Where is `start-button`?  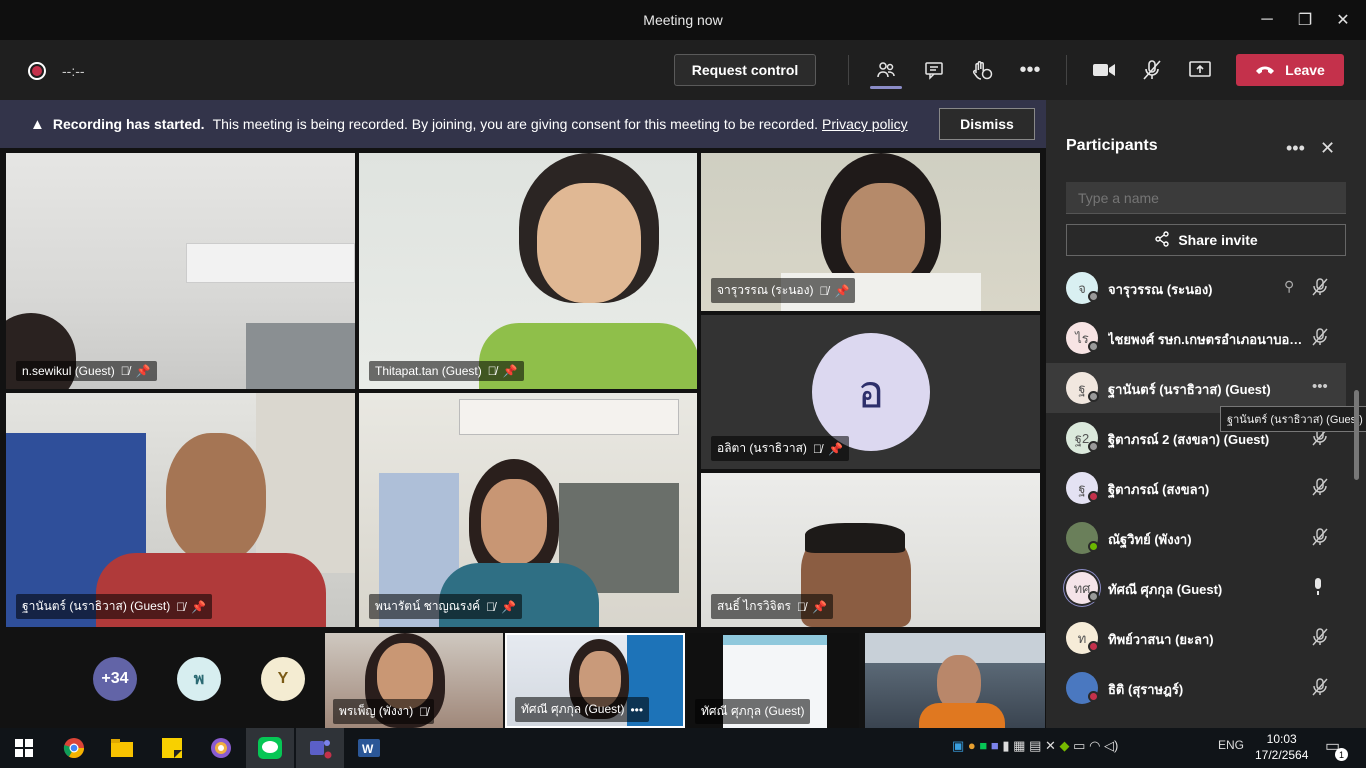
start-button is located at coordinates (24, 748).